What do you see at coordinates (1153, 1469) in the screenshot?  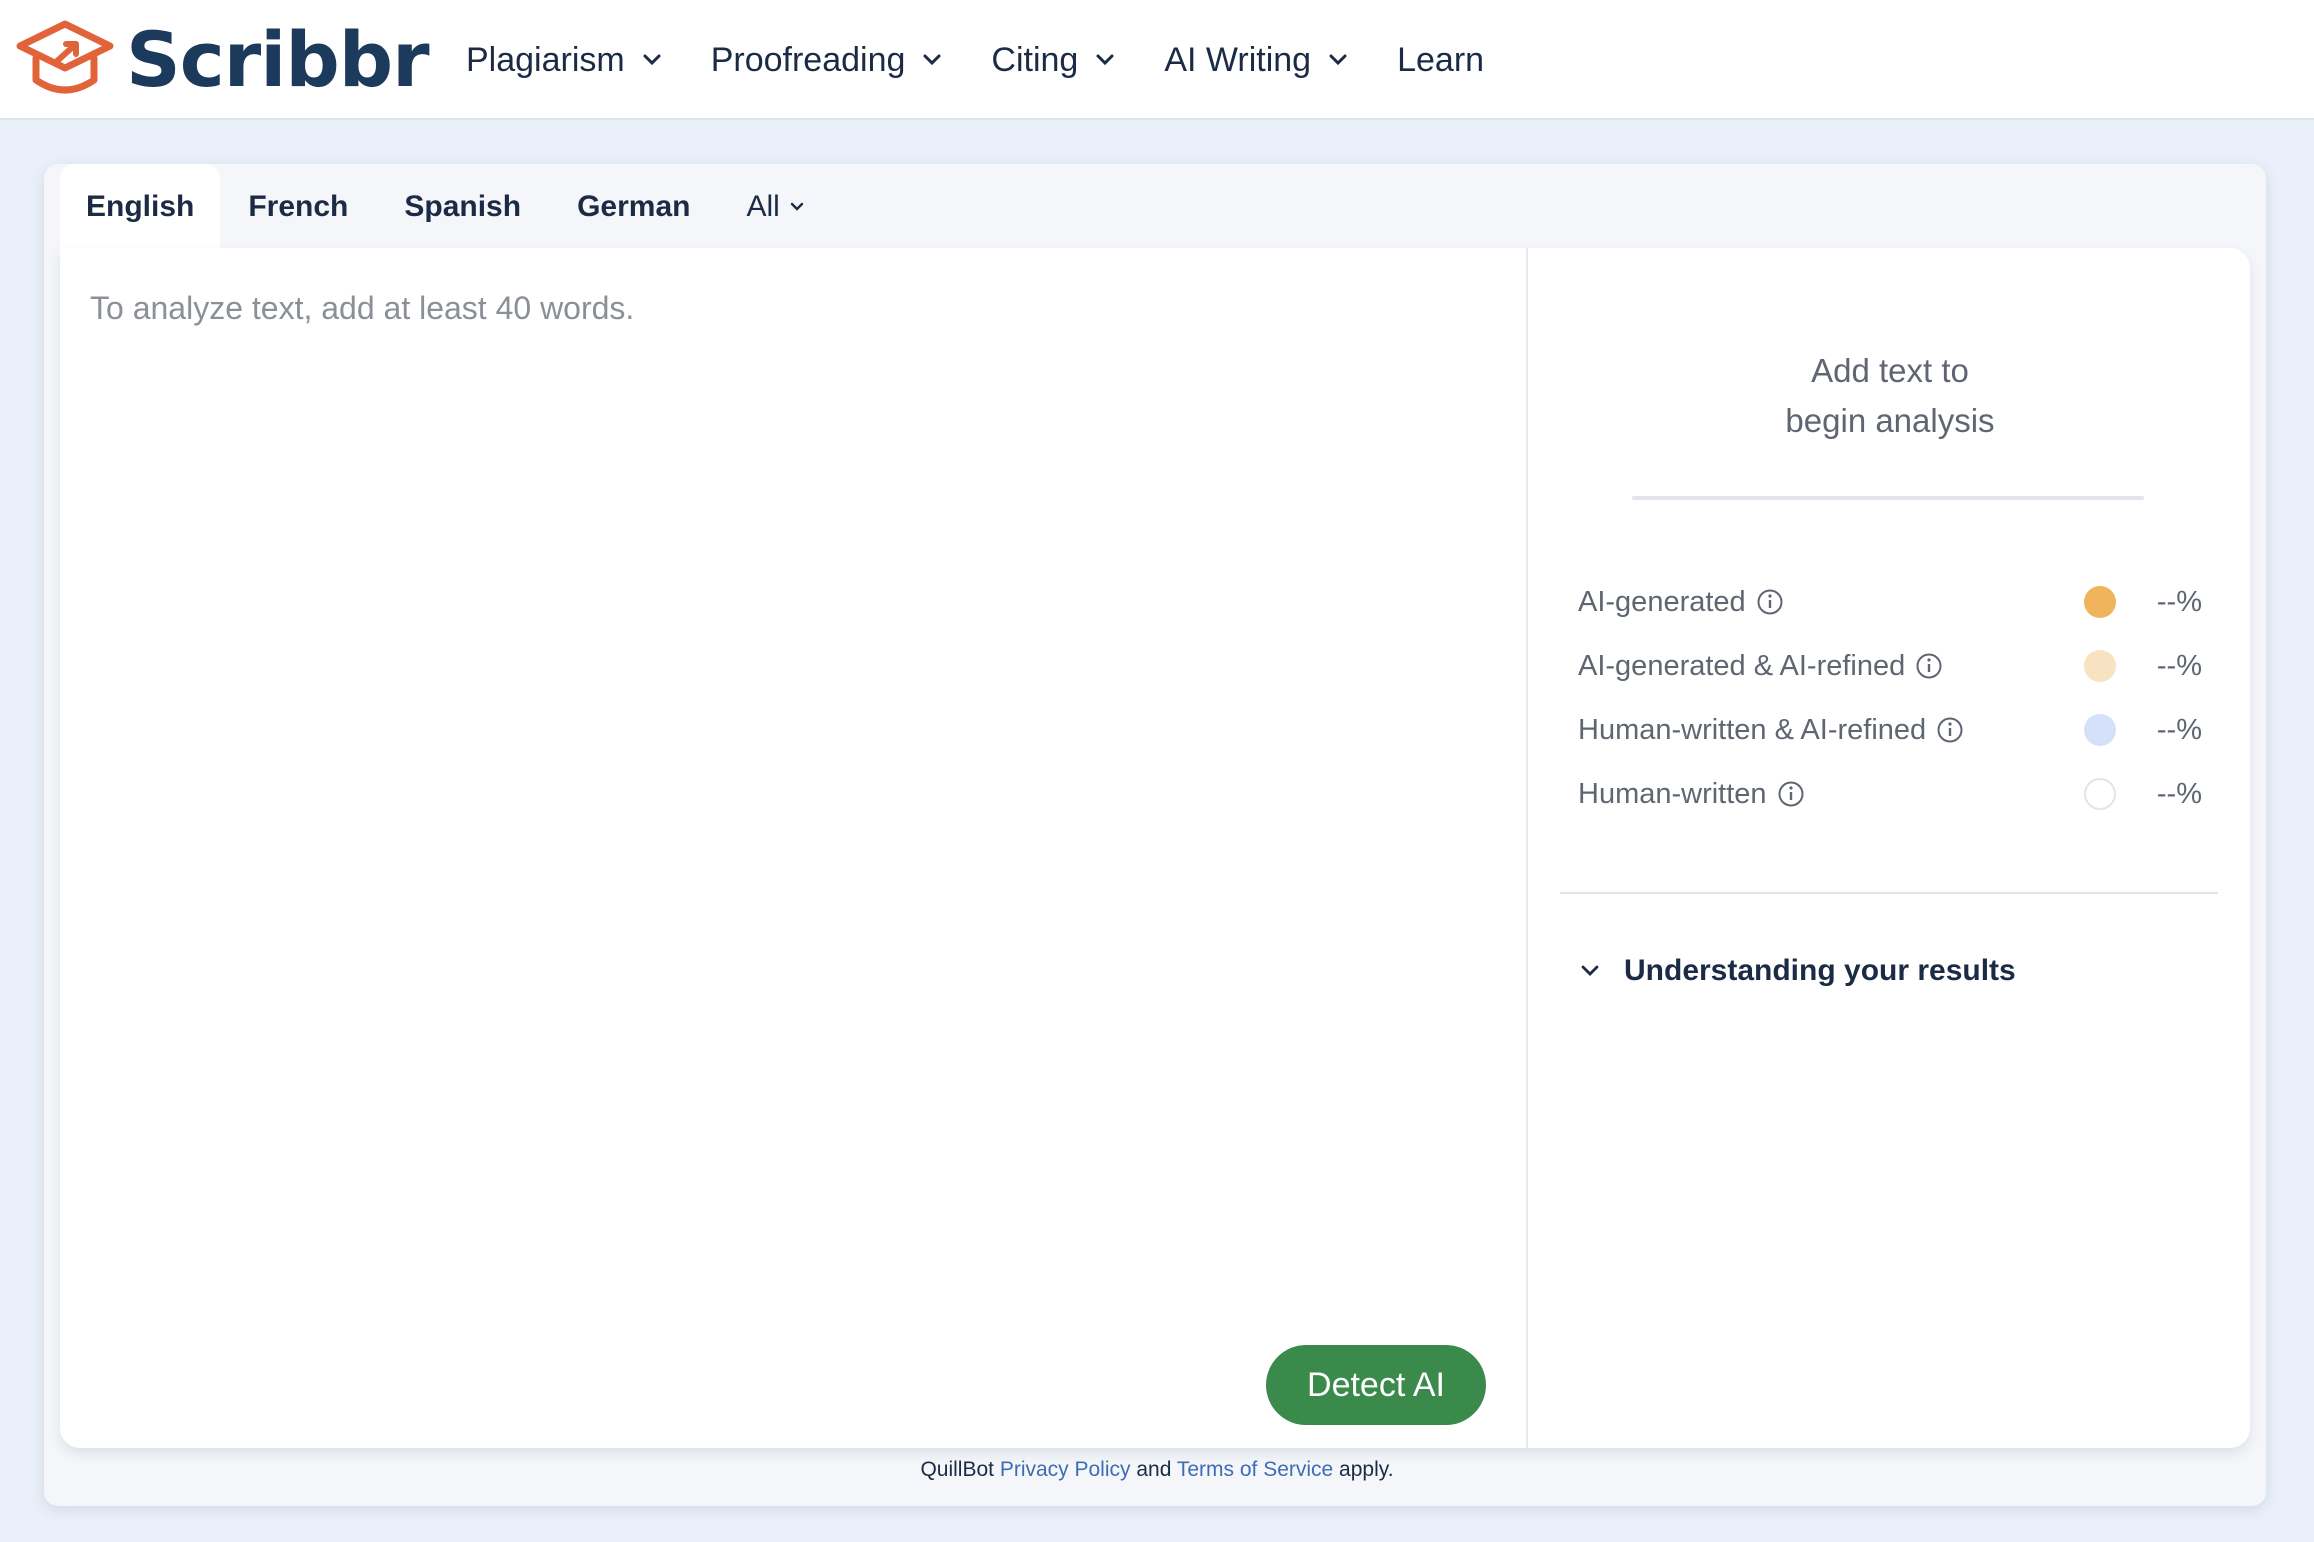 I see `legal-and: and` at bounding box center [1153, 1469].